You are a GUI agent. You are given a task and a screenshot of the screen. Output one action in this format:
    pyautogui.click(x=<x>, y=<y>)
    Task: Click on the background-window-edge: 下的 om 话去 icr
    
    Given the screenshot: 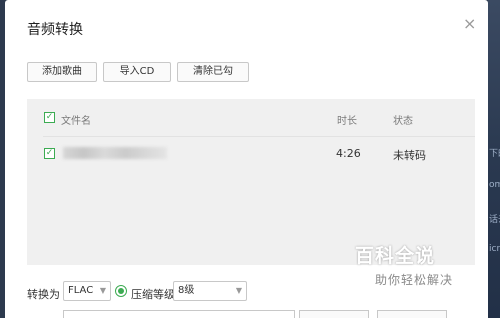 What is the action you would take?
    pyautogui.click(x=494, y=159)
    